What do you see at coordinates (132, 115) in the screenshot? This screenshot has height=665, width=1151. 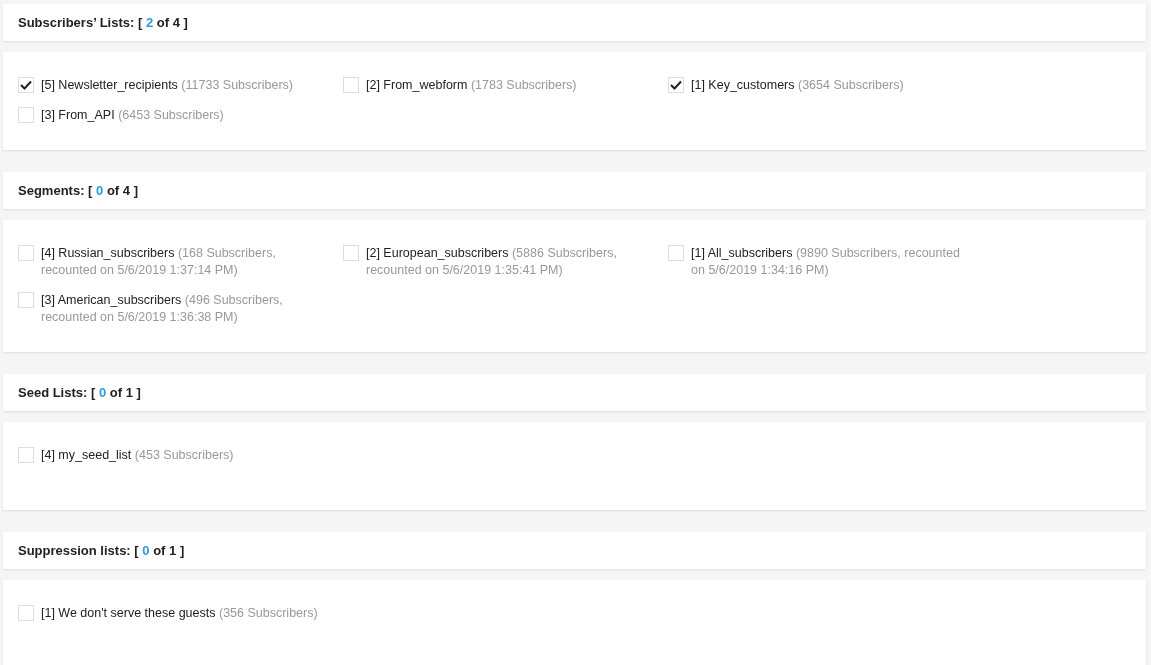 I see `list-label: [3] From_API (6453 Subscribers)` at bounding box center [132, 115].